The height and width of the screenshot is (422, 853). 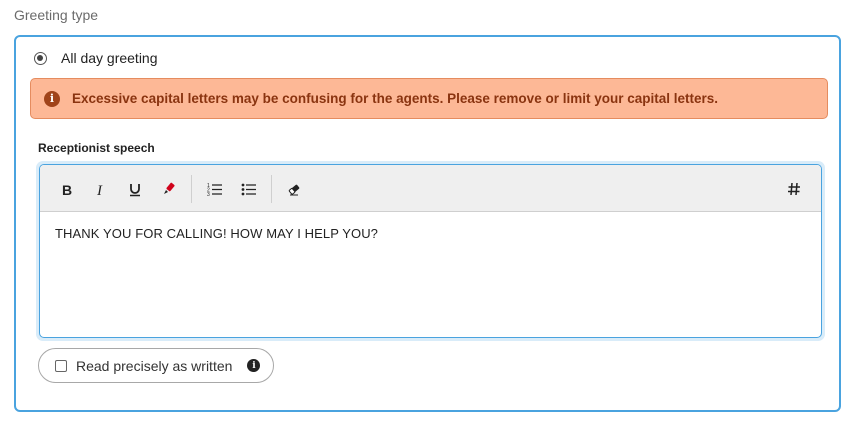 I want to click on read-precisely-checkbox, so click(x=61, y=365).